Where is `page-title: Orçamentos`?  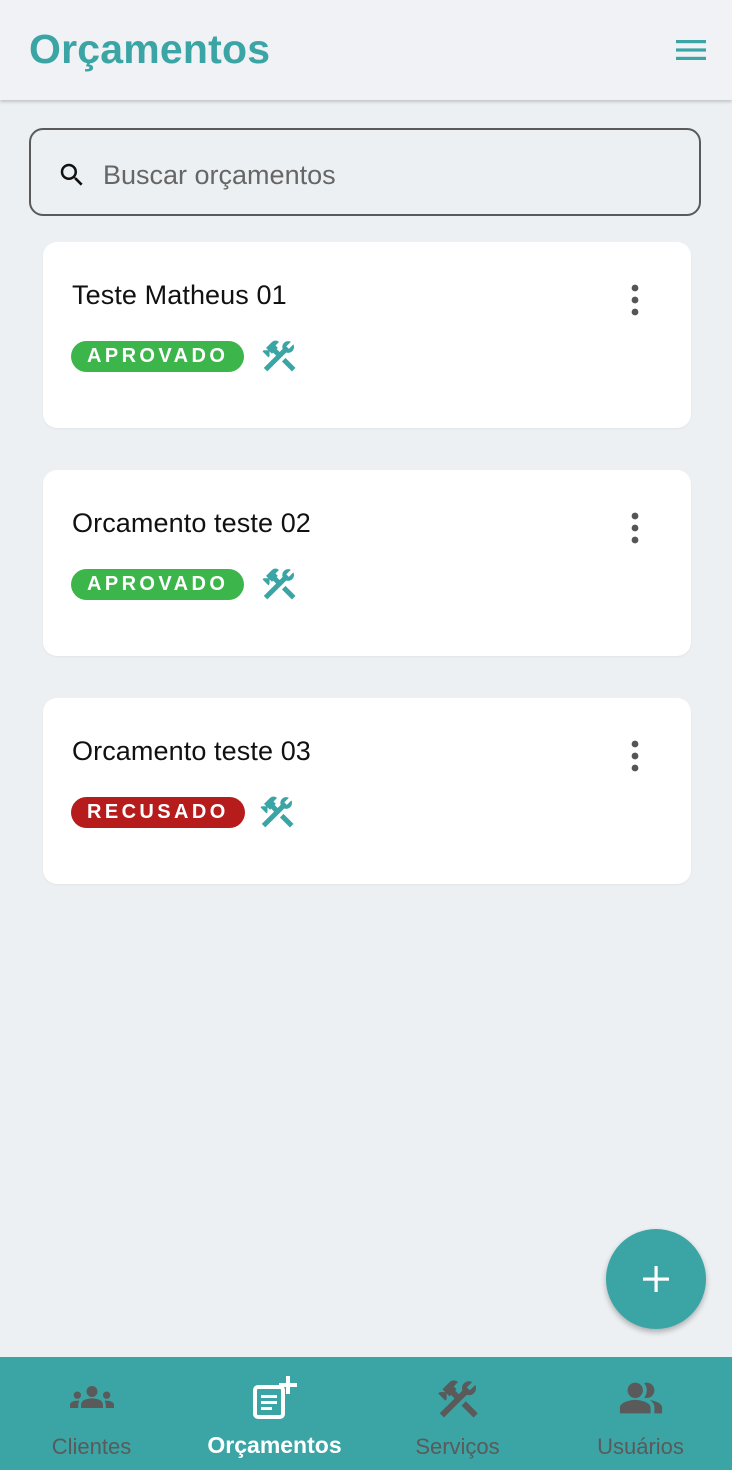 page-title: Orçamentos is located at coordinates (150, 49).